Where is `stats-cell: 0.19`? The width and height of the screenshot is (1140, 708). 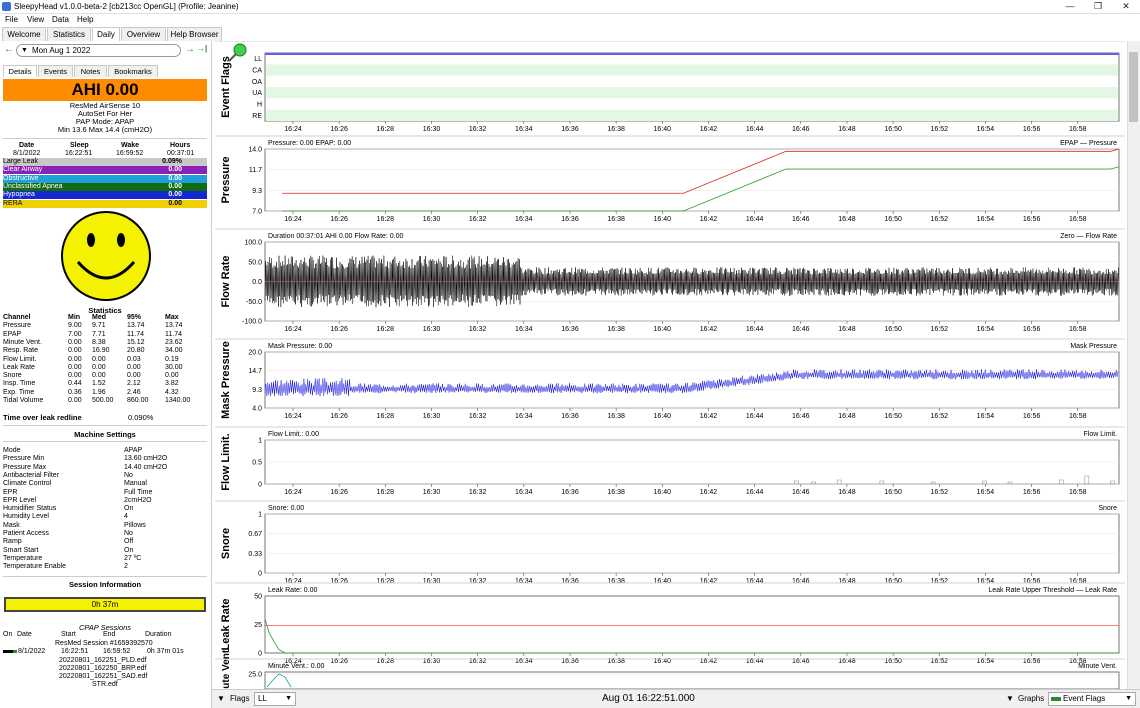 stats-cell: 0.19 is located at coordinates (172, 359).